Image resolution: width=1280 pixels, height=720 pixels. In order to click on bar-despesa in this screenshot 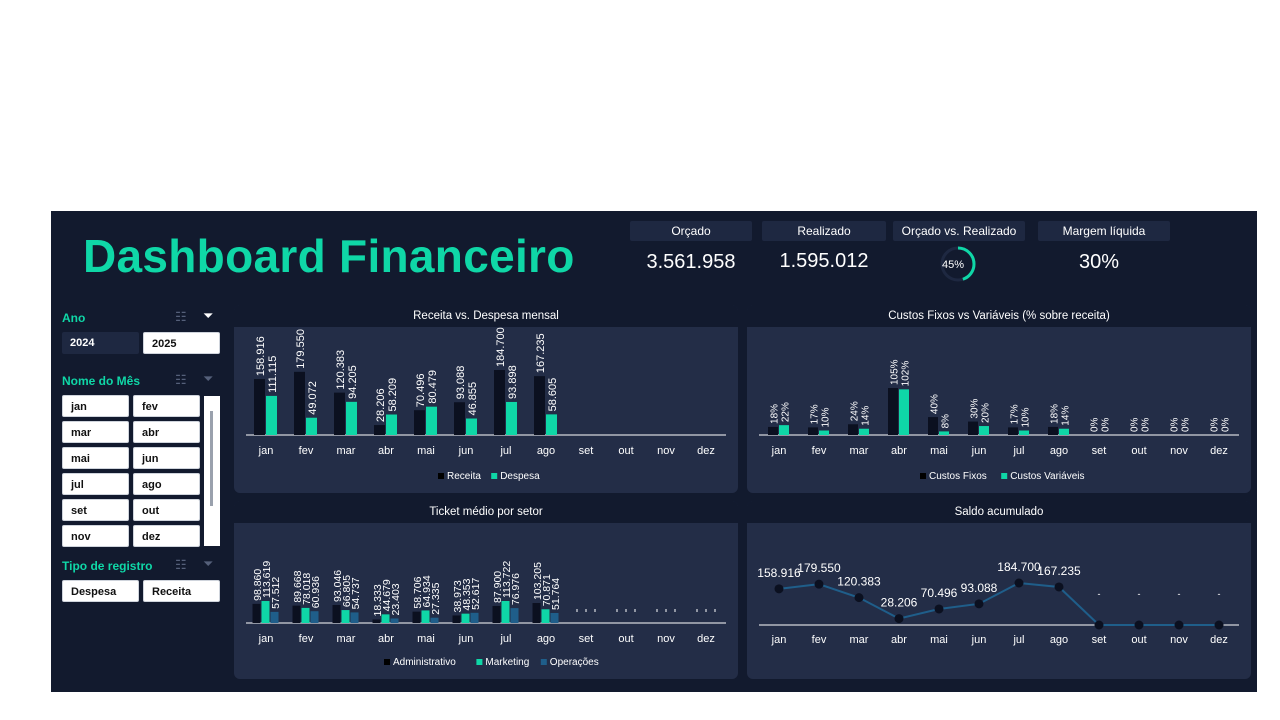, I will do `click(311, 426)`.